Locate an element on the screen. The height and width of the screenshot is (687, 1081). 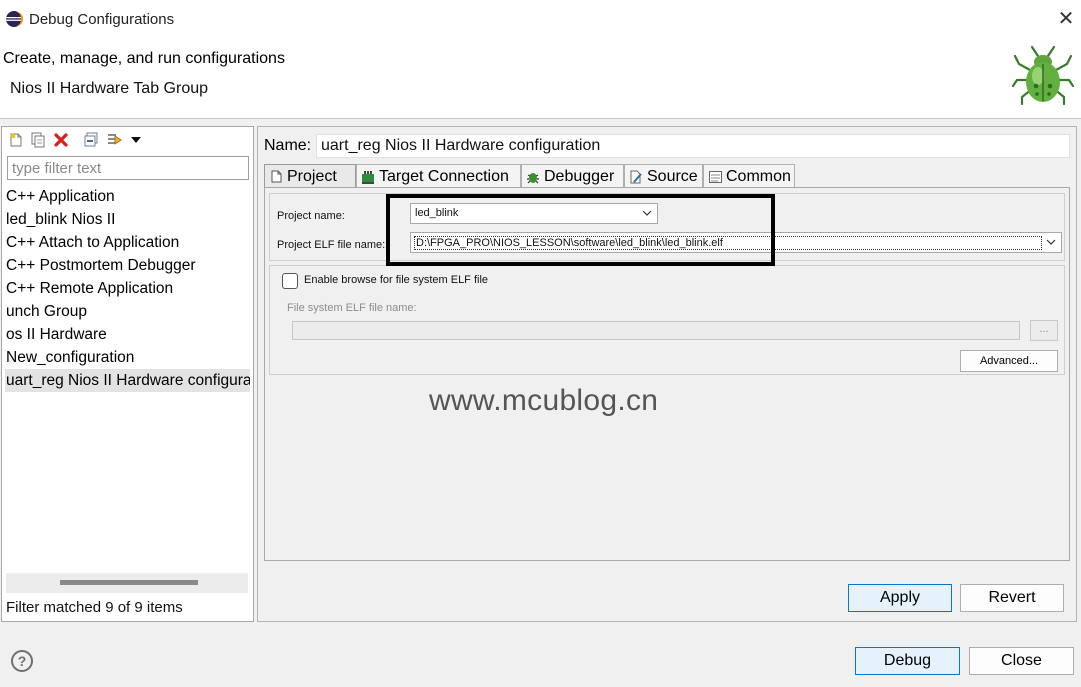
list-item: os II Hardware is located at coordinates (127, 334).